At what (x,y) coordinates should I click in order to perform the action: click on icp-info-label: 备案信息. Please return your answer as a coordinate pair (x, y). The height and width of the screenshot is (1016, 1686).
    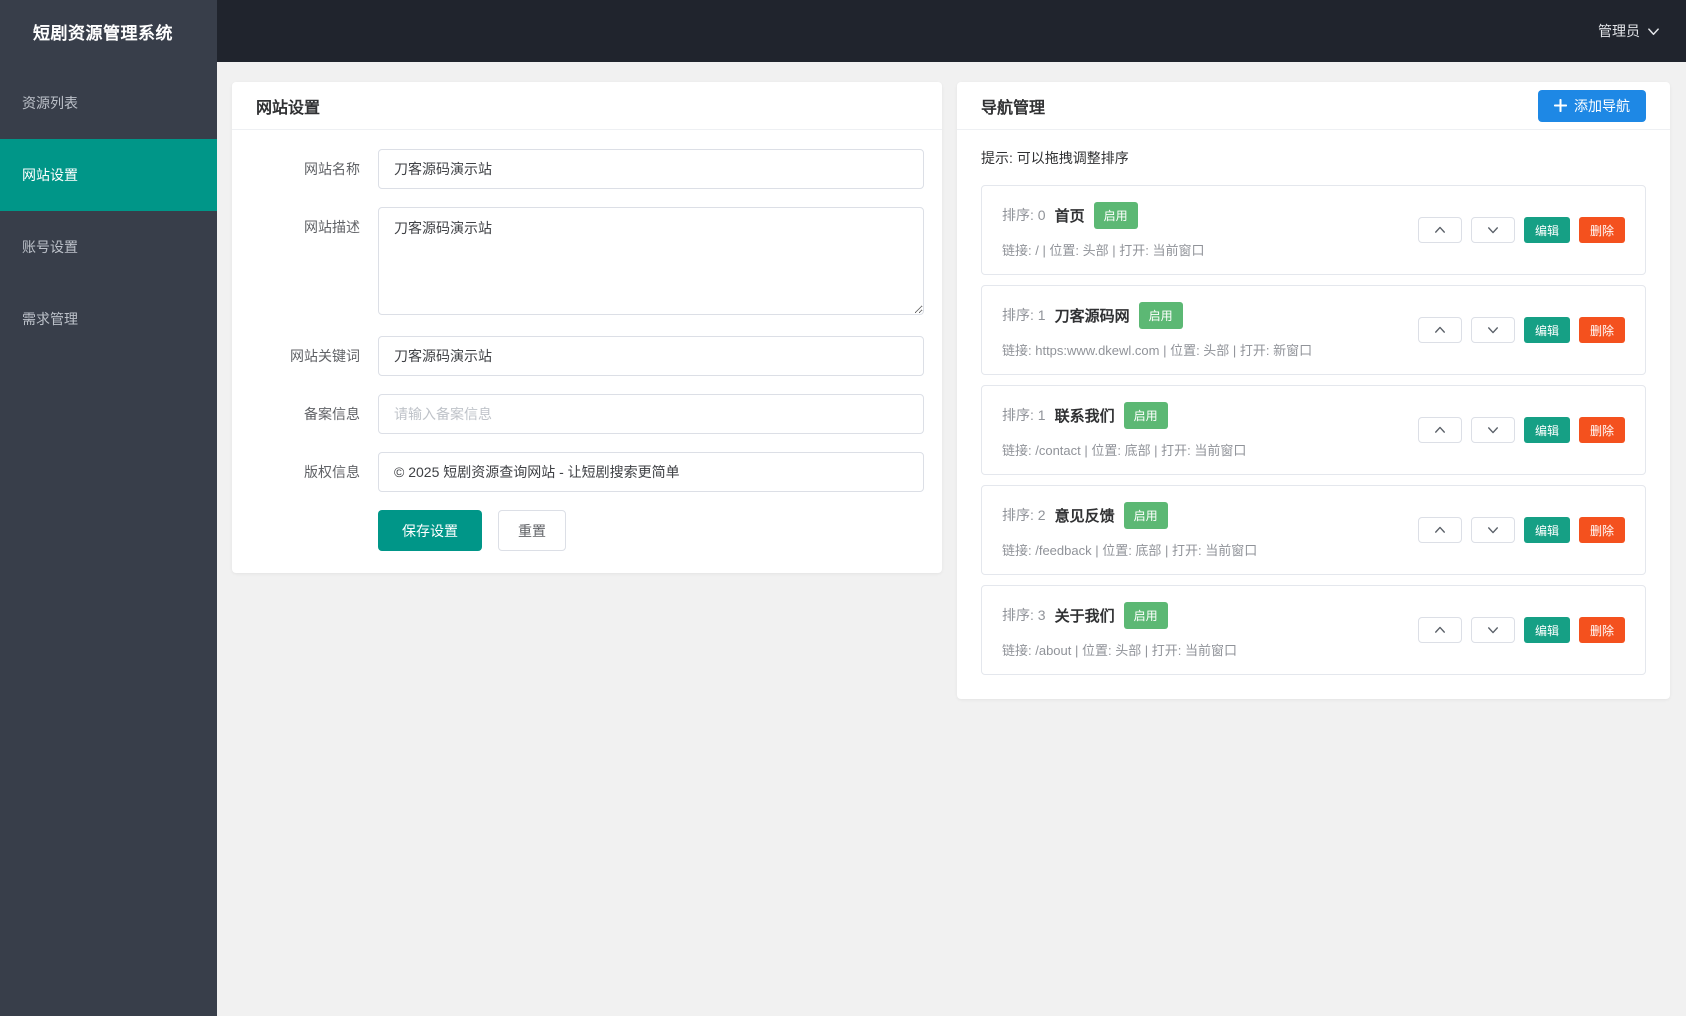
    Looking at the image, I should click on (332, 414).